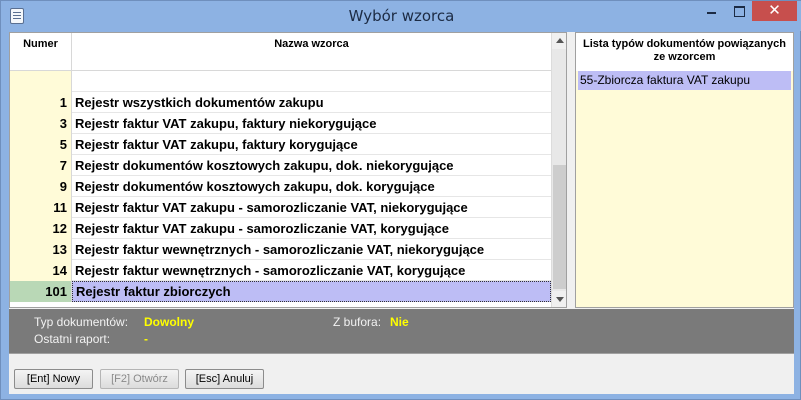 This screenshot has height=400, width=801. I want to click on last-report-value: -, so click(146, 339).